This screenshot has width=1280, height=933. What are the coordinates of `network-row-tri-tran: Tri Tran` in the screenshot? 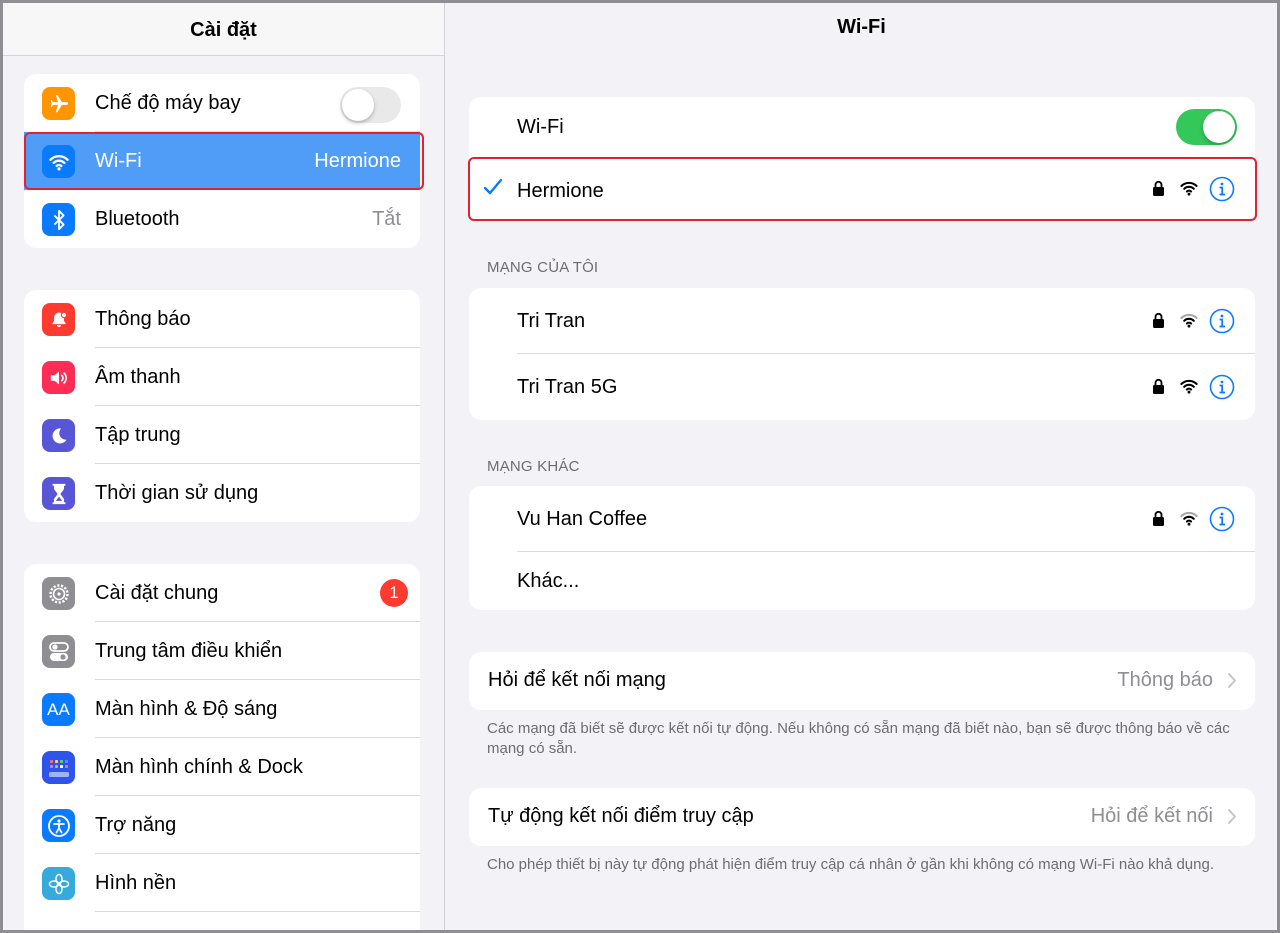 It's located at (862, 321).